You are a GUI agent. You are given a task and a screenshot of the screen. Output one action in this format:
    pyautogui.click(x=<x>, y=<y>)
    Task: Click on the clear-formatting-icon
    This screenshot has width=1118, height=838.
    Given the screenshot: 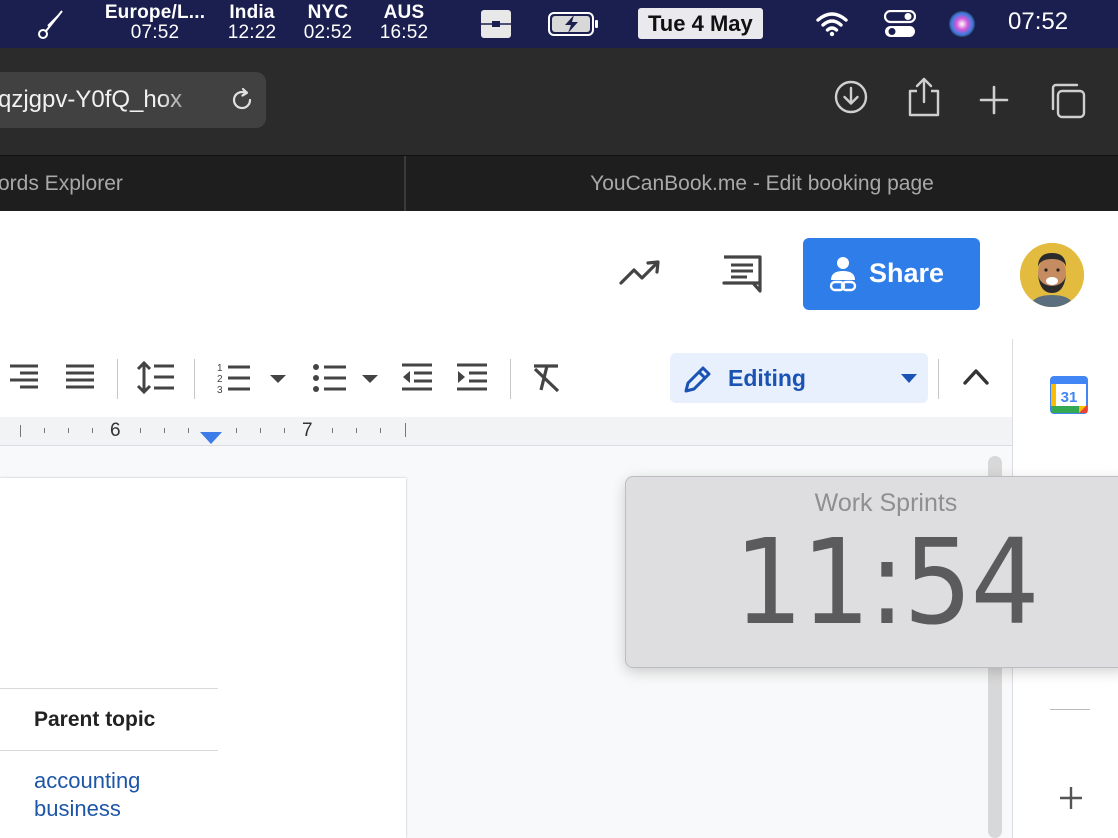 What is the action you would take?
    pyautogui.click(x=547, y=378)
    